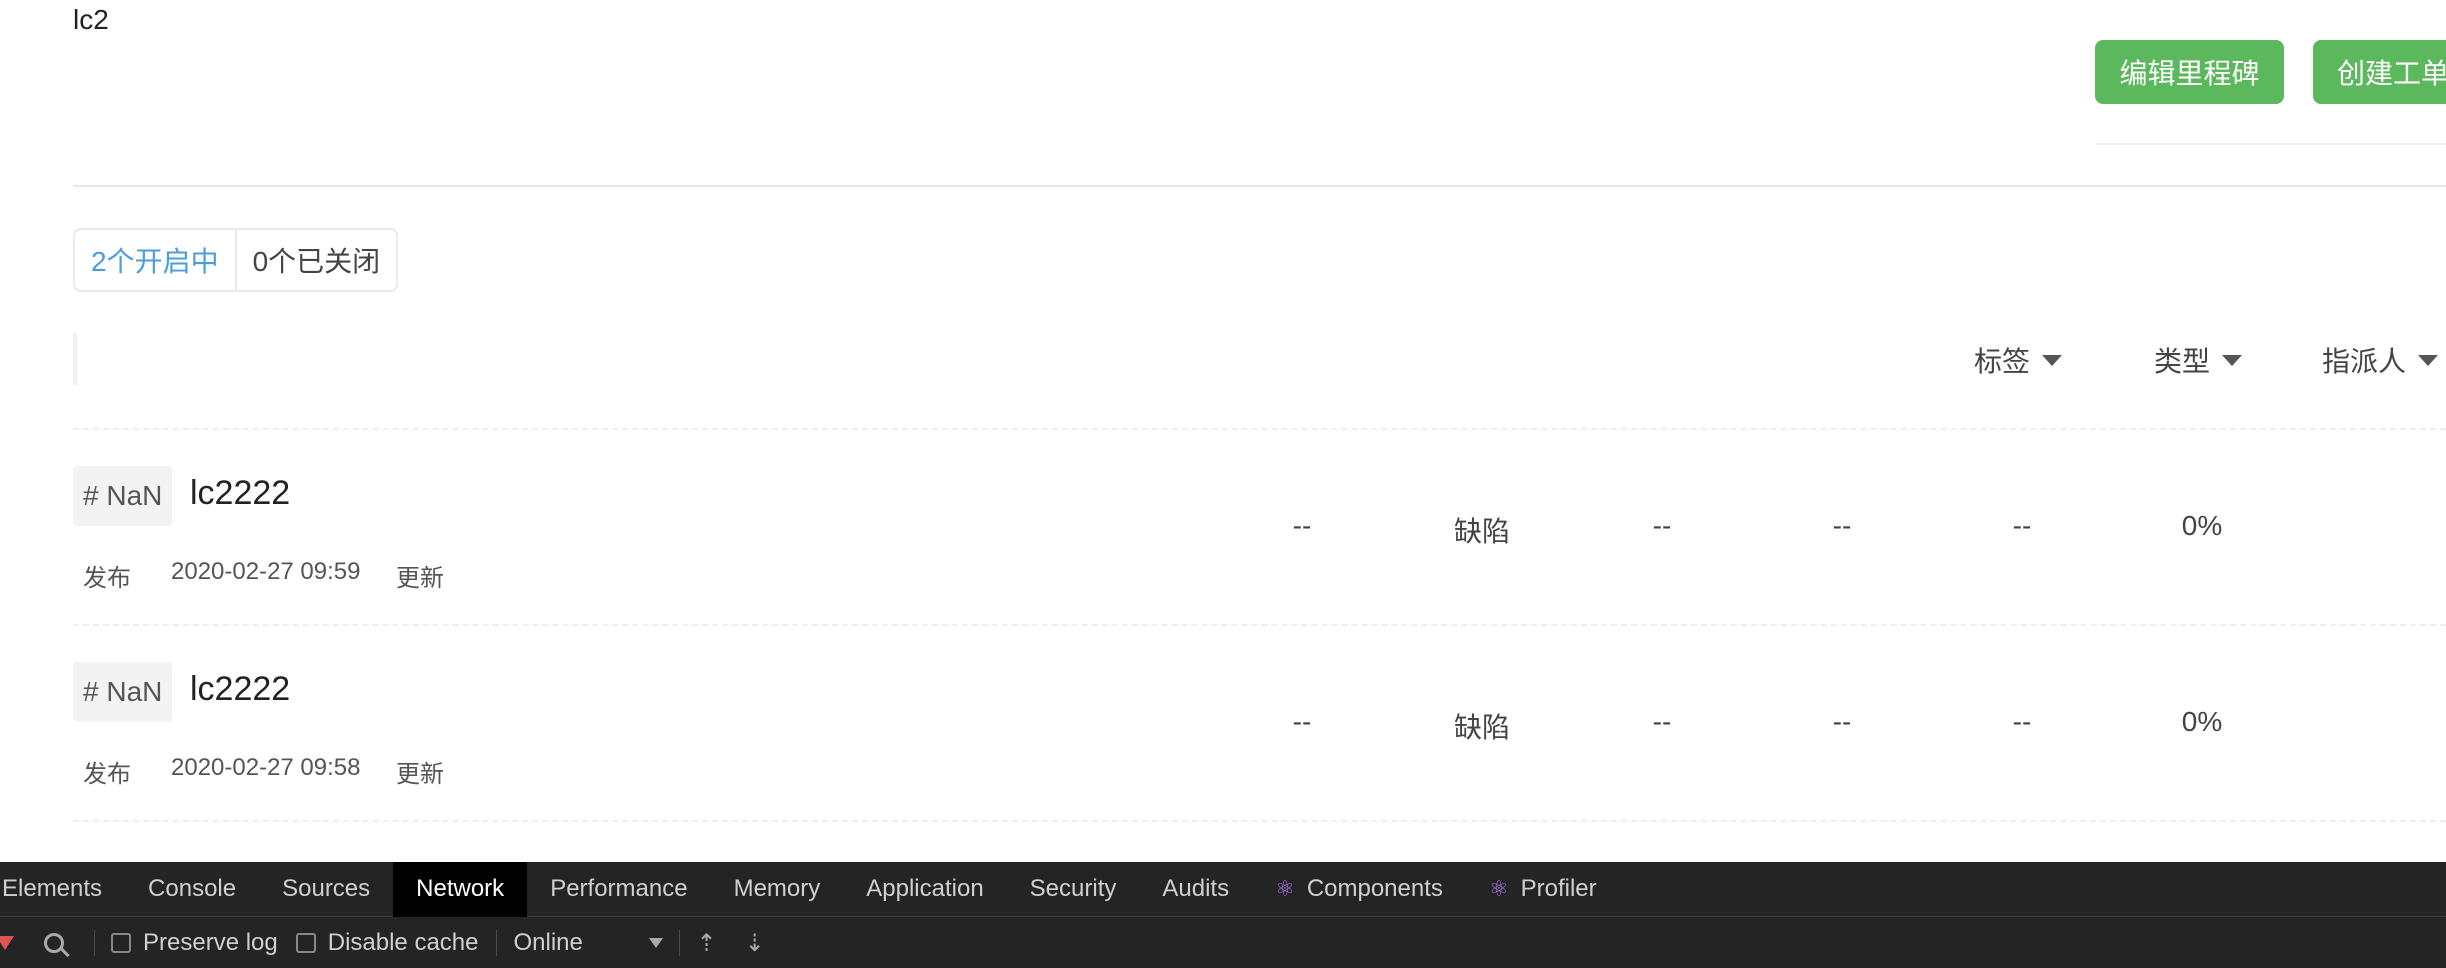  What do you see at coordinates (2379, 72) in the screenshot?
I see `create-issue-button: 创建工单` at bounding box center [2379, 72].